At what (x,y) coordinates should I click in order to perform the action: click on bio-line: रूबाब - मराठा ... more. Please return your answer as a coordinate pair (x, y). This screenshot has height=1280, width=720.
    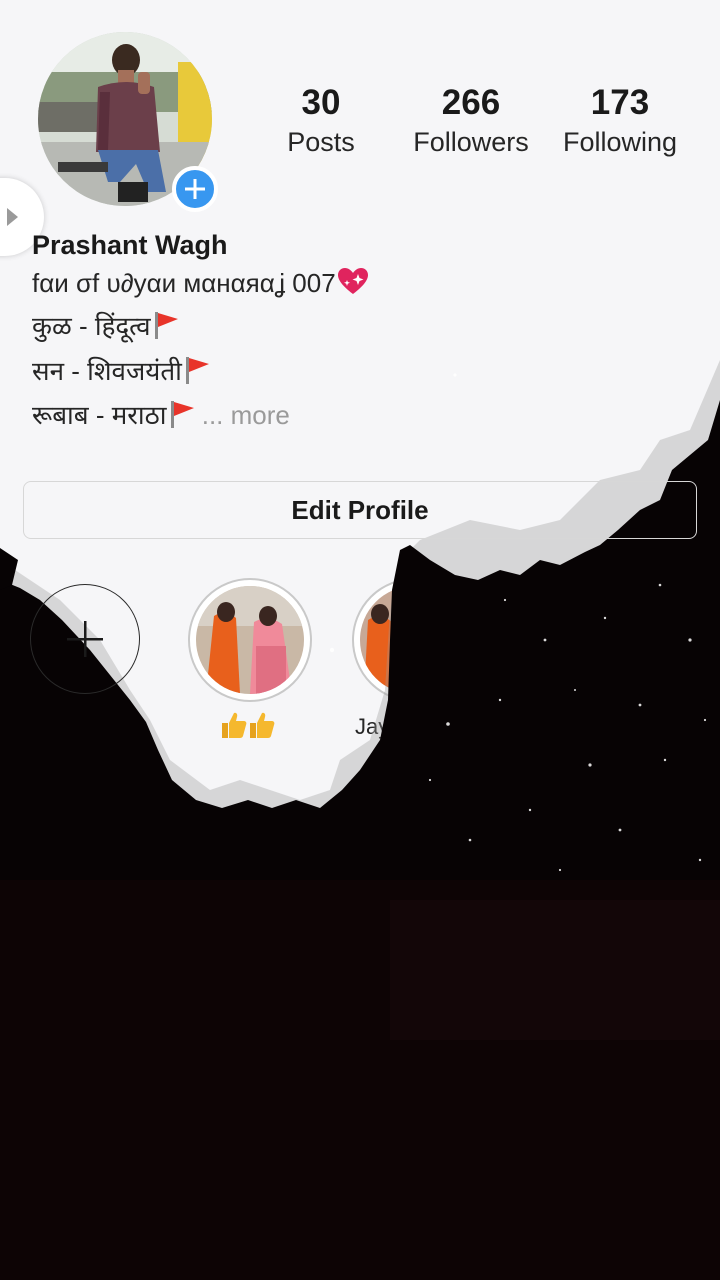
    Looking at the image, I should click on (161, 415).